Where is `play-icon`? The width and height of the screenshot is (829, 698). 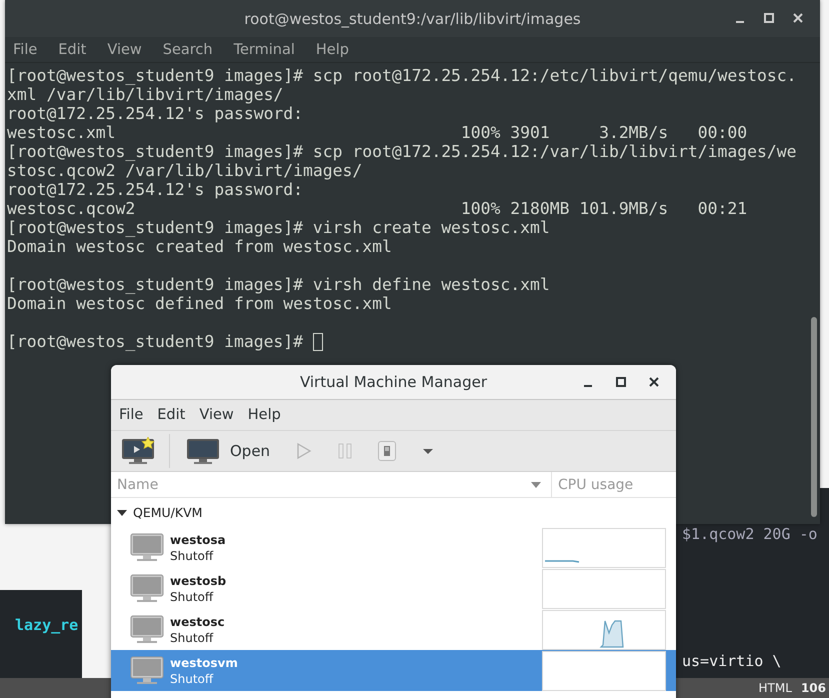 play-icon is located at coordinates (304, 451).